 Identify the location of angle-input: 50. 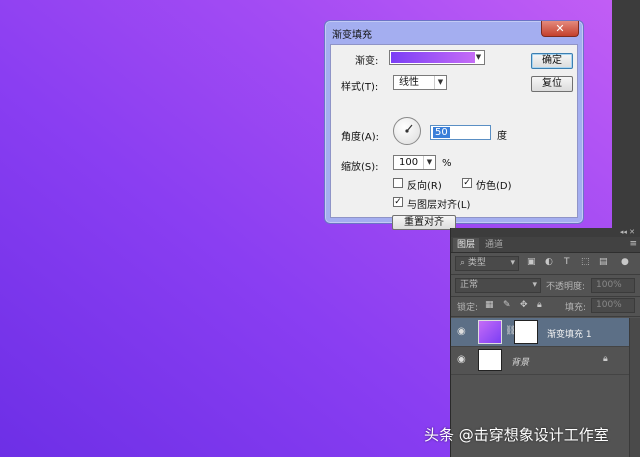
(460, 132).